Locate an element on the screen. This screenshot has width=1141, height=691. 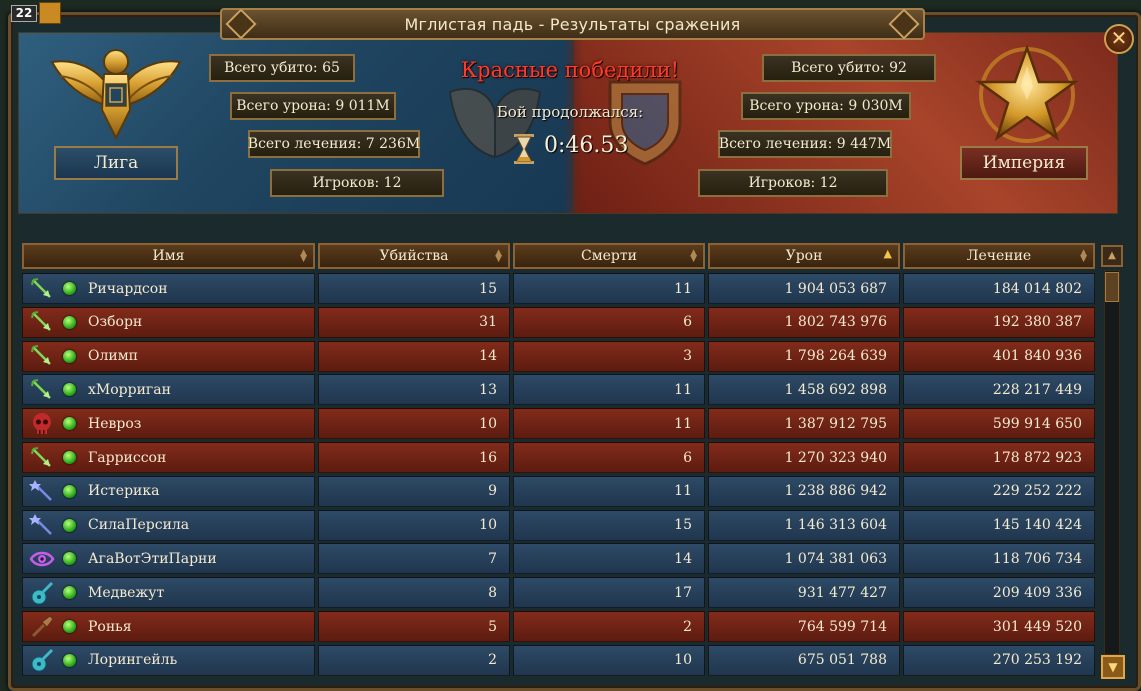
table-row: хМорриган 13 11 1 458 692 898 228 217 449 is located at coordinates (558, 389).